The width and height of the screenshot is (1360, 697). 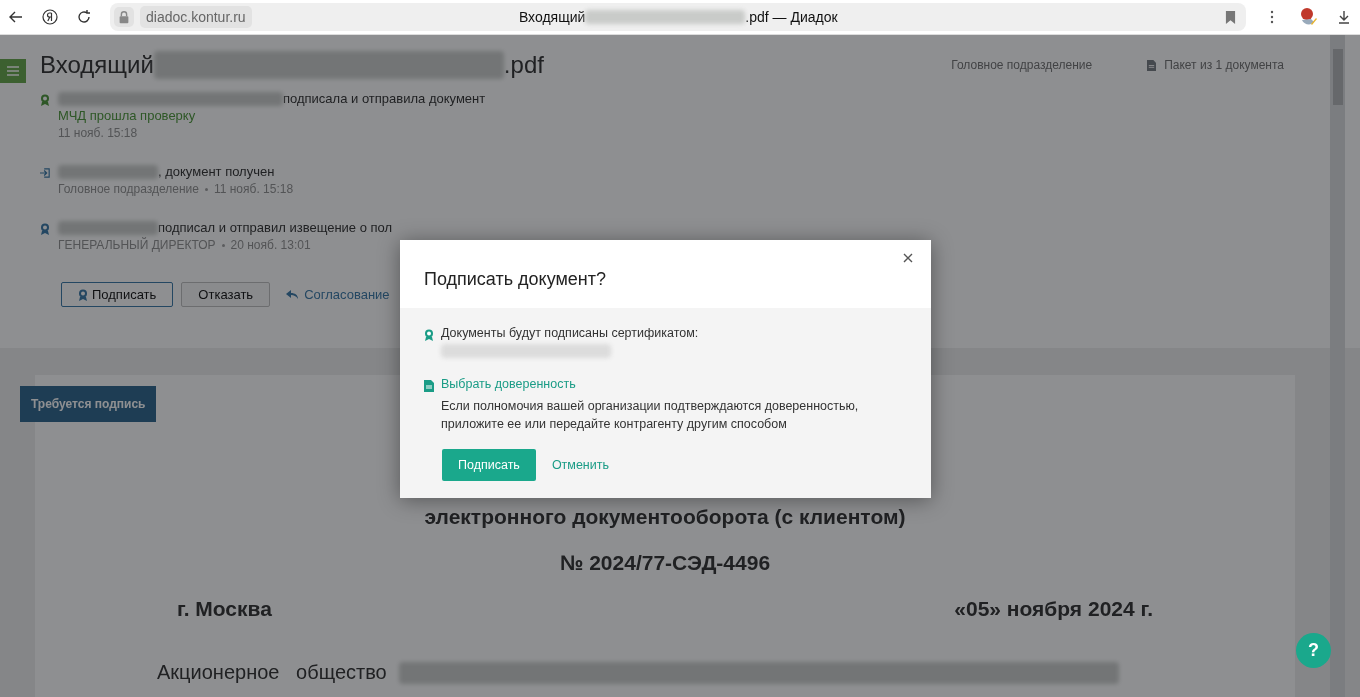 I want to click on document-heading: электронного документооборота (с клиентом), so click(x=665, y=517).